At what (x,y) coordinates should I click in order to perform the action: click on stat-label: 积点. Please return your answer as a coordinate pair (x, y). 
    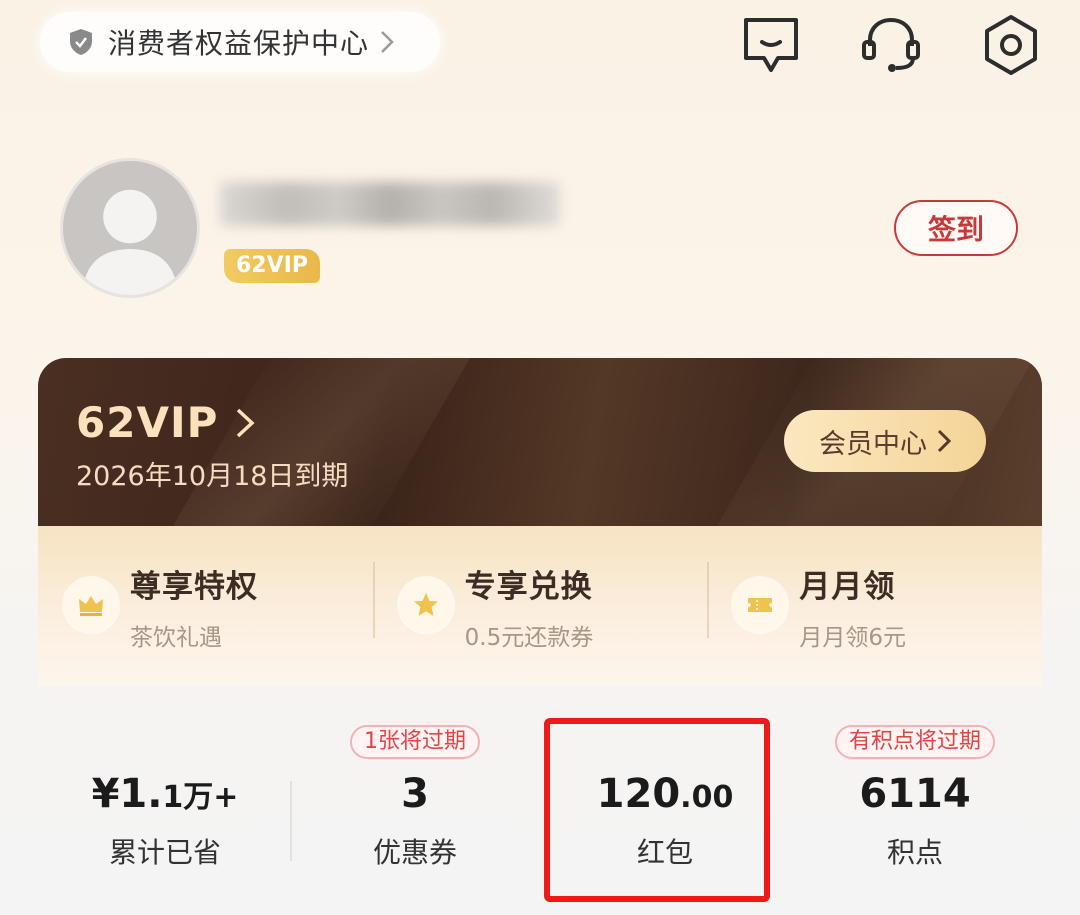
    Looking at the image, I should click on (914, 852).